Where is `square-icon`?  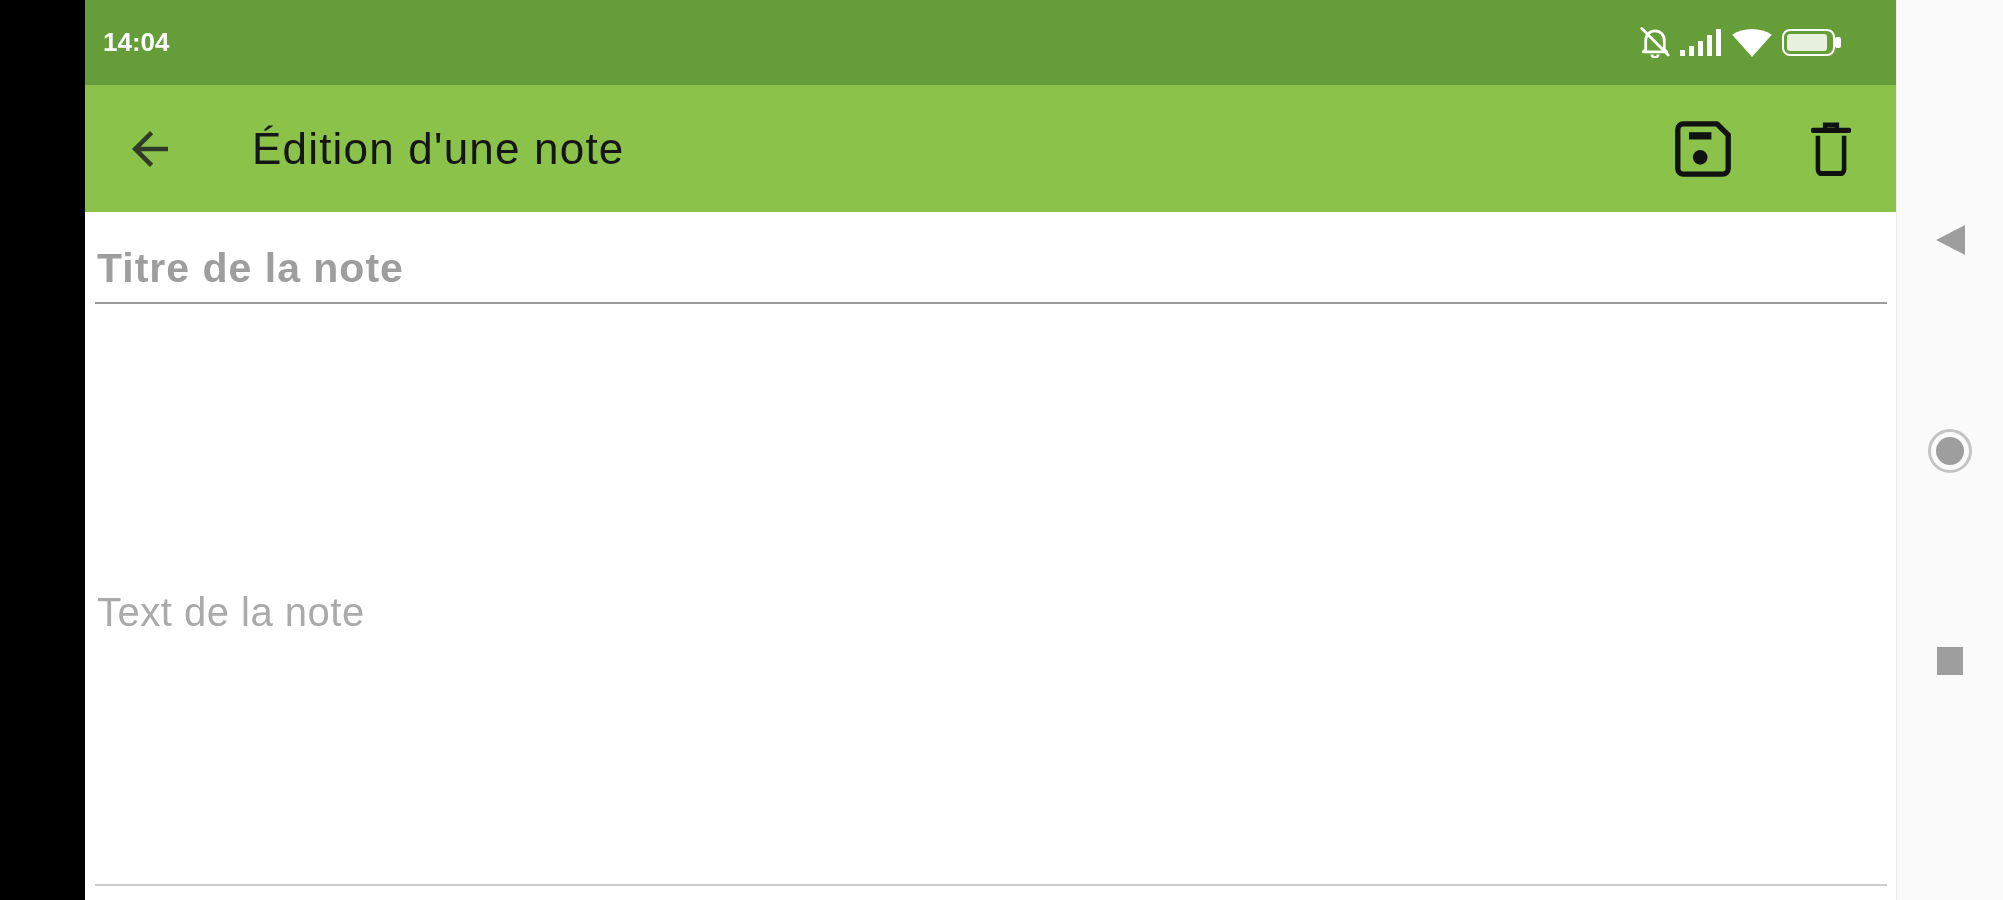 square-icon is located at coordinates (1950, 661).